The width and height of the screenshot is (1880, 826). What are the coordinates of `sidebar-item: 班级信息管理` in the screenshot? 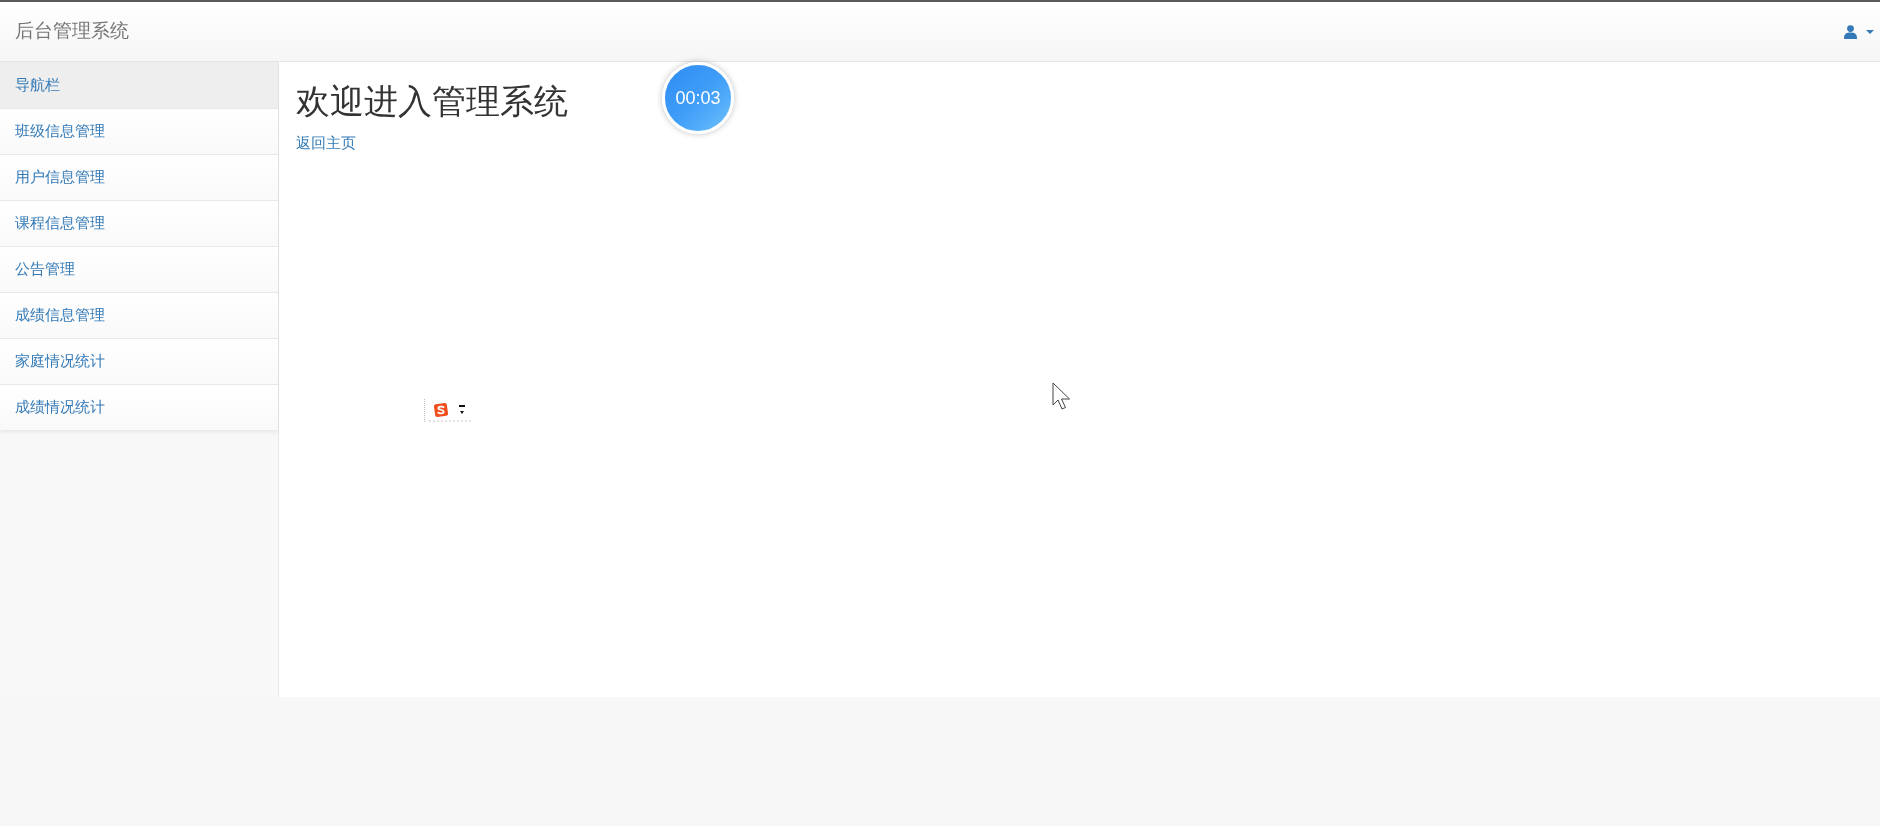 It's located at (139, 131).